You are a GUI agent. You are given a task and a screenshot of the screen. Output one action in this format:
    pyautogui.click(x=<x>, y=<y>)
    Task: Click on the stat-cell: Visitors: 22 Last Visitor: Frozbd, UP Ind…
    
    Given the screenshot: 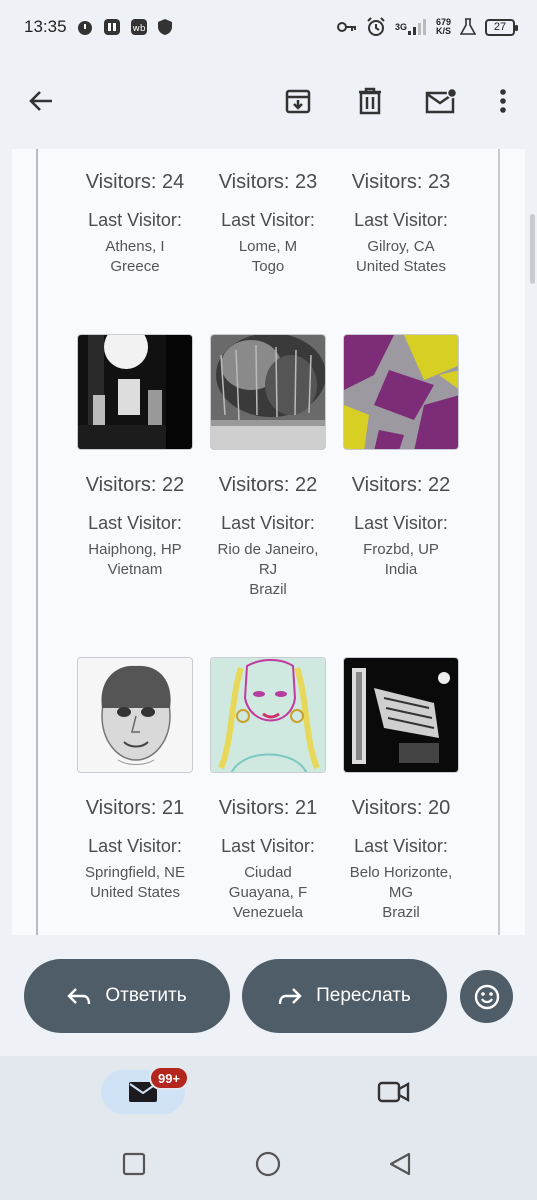 What is the action you would take?
    pyautogui.click(x=401, y=457)
    